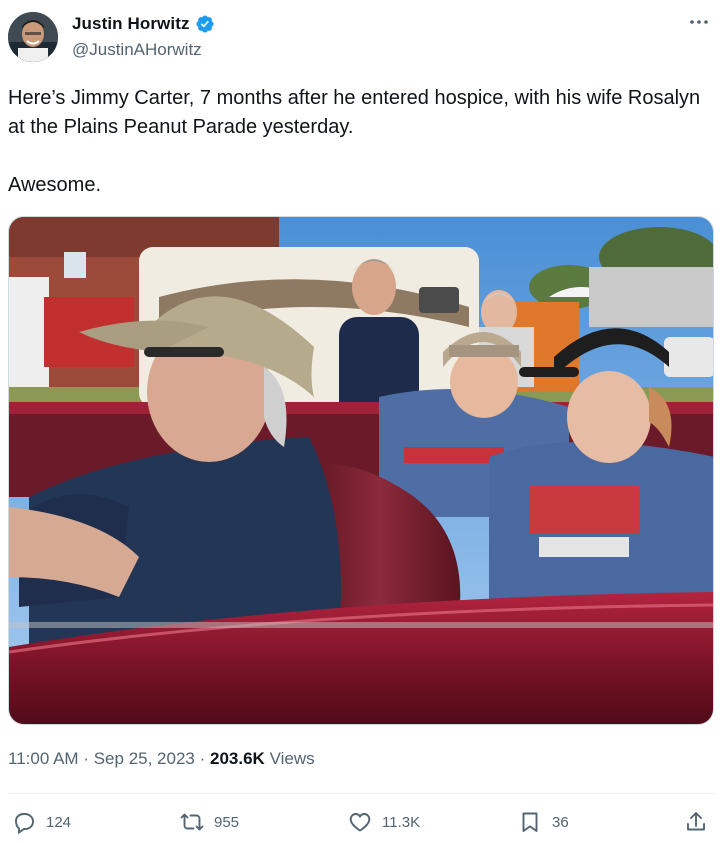 Image resolution: width=723 pixels, height=843 pixels. What do you see at coordinates (361, 793) in the screenshot?
I see `divider` at bounding box center [361, 793].